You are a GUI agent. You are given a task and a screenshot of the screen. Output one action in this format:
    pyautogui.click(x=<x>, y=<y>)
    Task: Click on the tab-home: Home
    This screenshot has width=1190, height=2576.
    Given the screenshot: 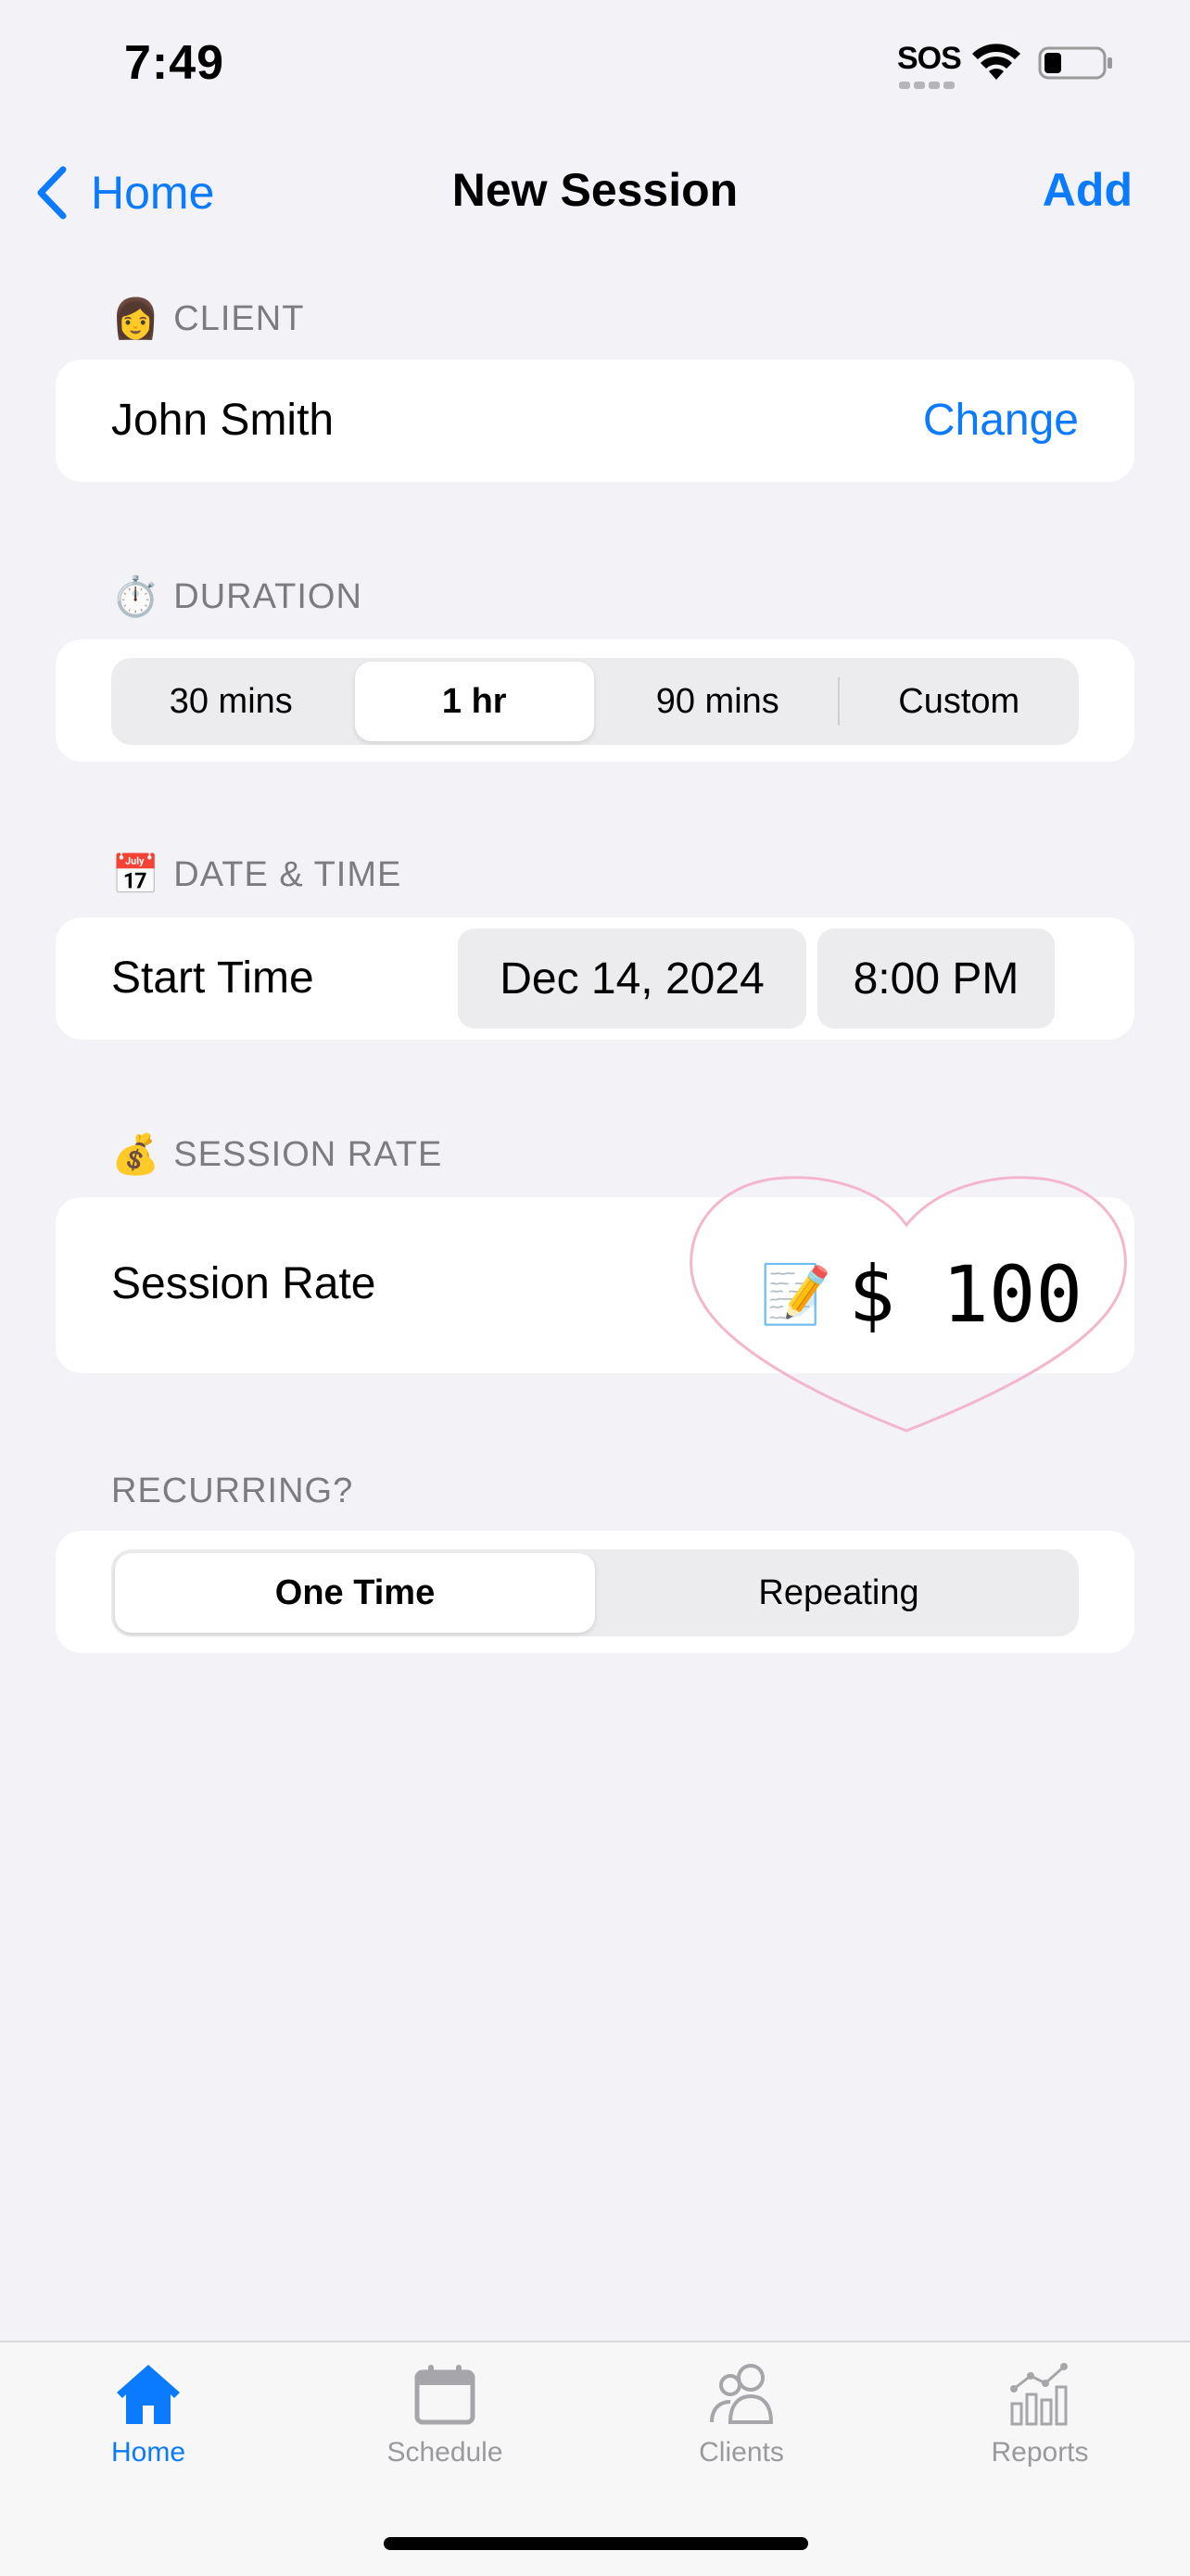 What is the action you would take?
    pyautogui.click(x=148, y=2413)
    